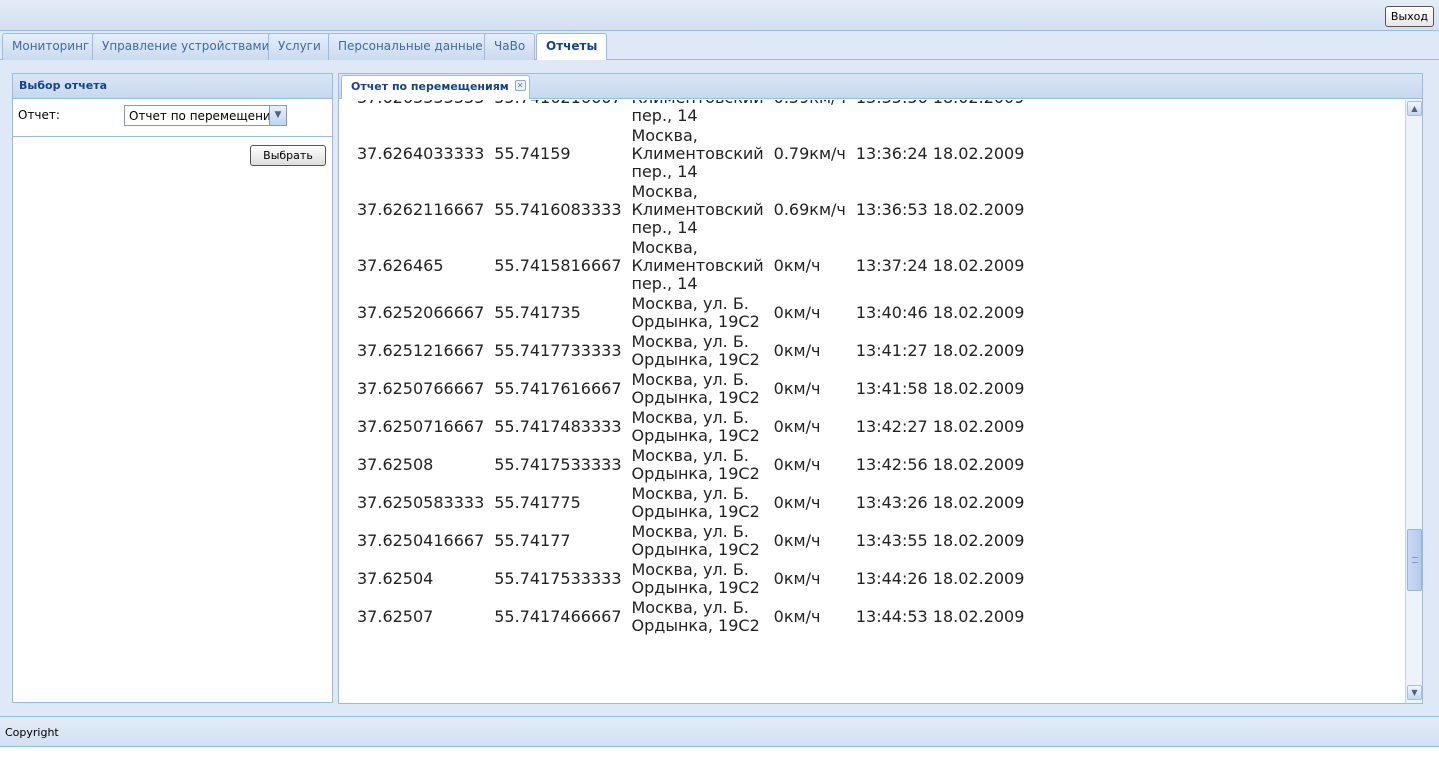  Describe the element at coordinates (1414, 692) in the screenshot. I see `scroll-down-icon: ▼` at that location.